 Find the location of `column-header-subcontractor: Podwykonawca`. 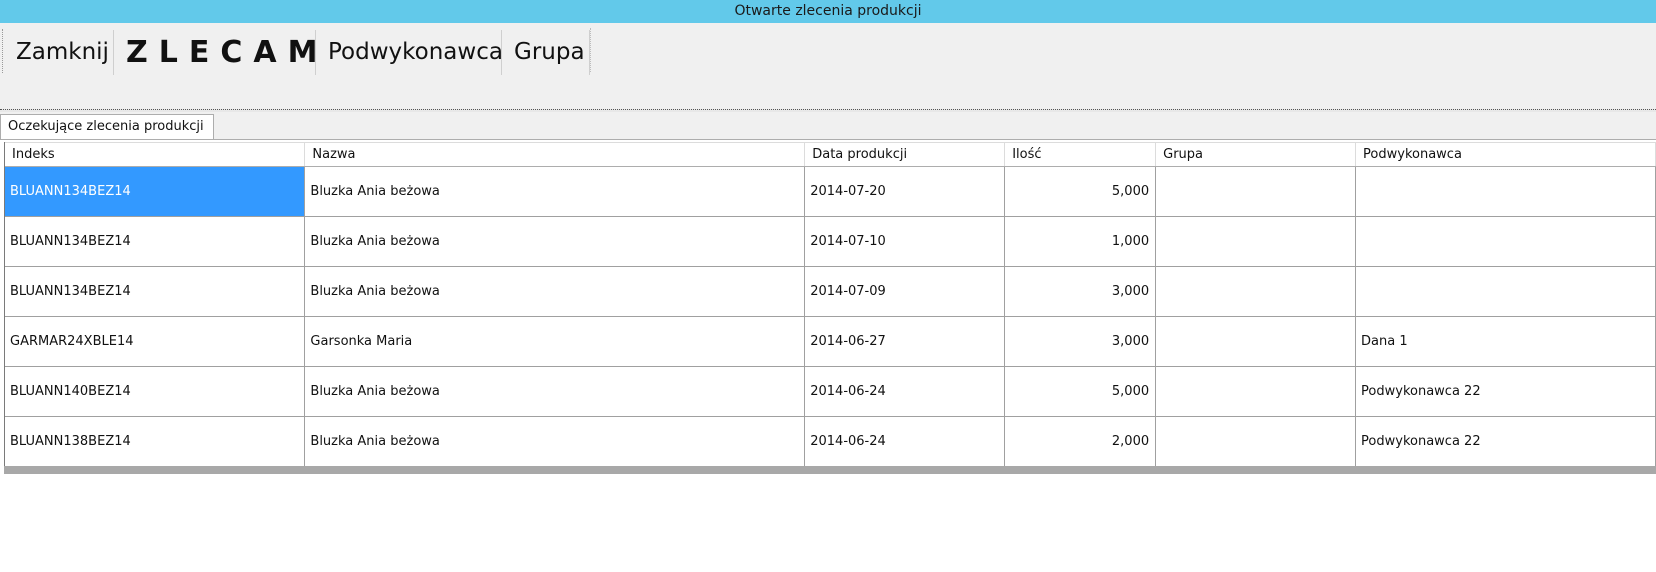

column-header-subcontractor: Podwykonawca is located at coordinates (1505, 154).